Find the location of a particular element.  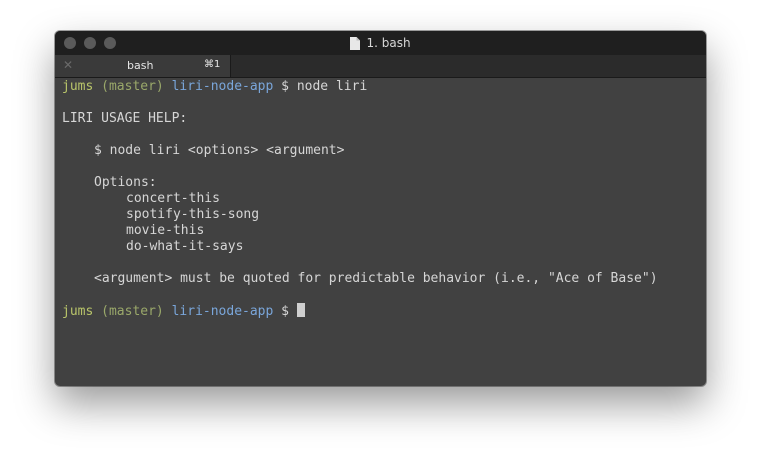

prompt-line-active: jums (master) liri-node-app $ is located at coordinates (381, 311).